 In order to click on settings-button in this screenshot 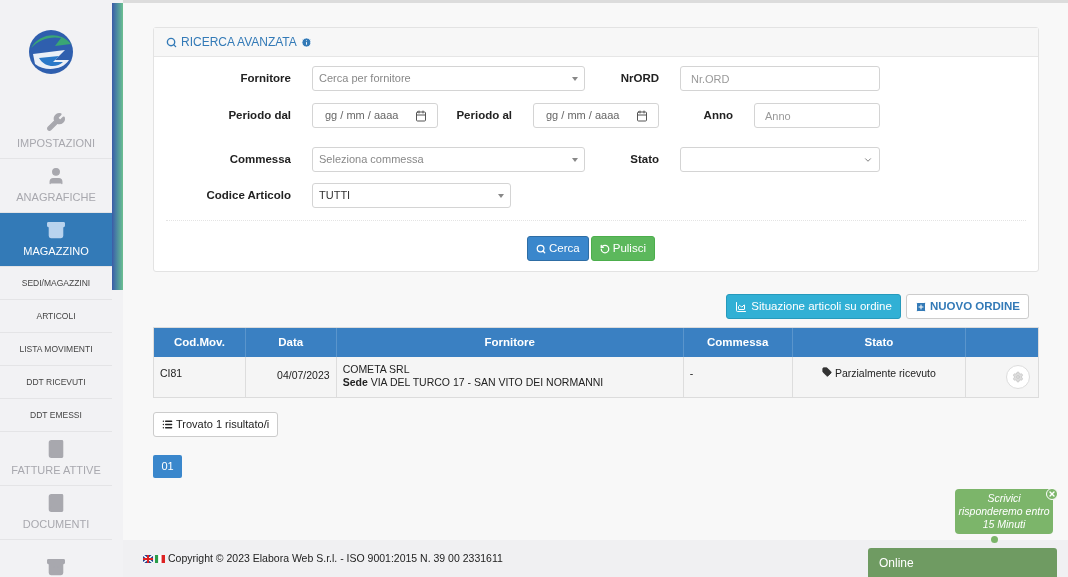, I will do `click(1018, 377)`.